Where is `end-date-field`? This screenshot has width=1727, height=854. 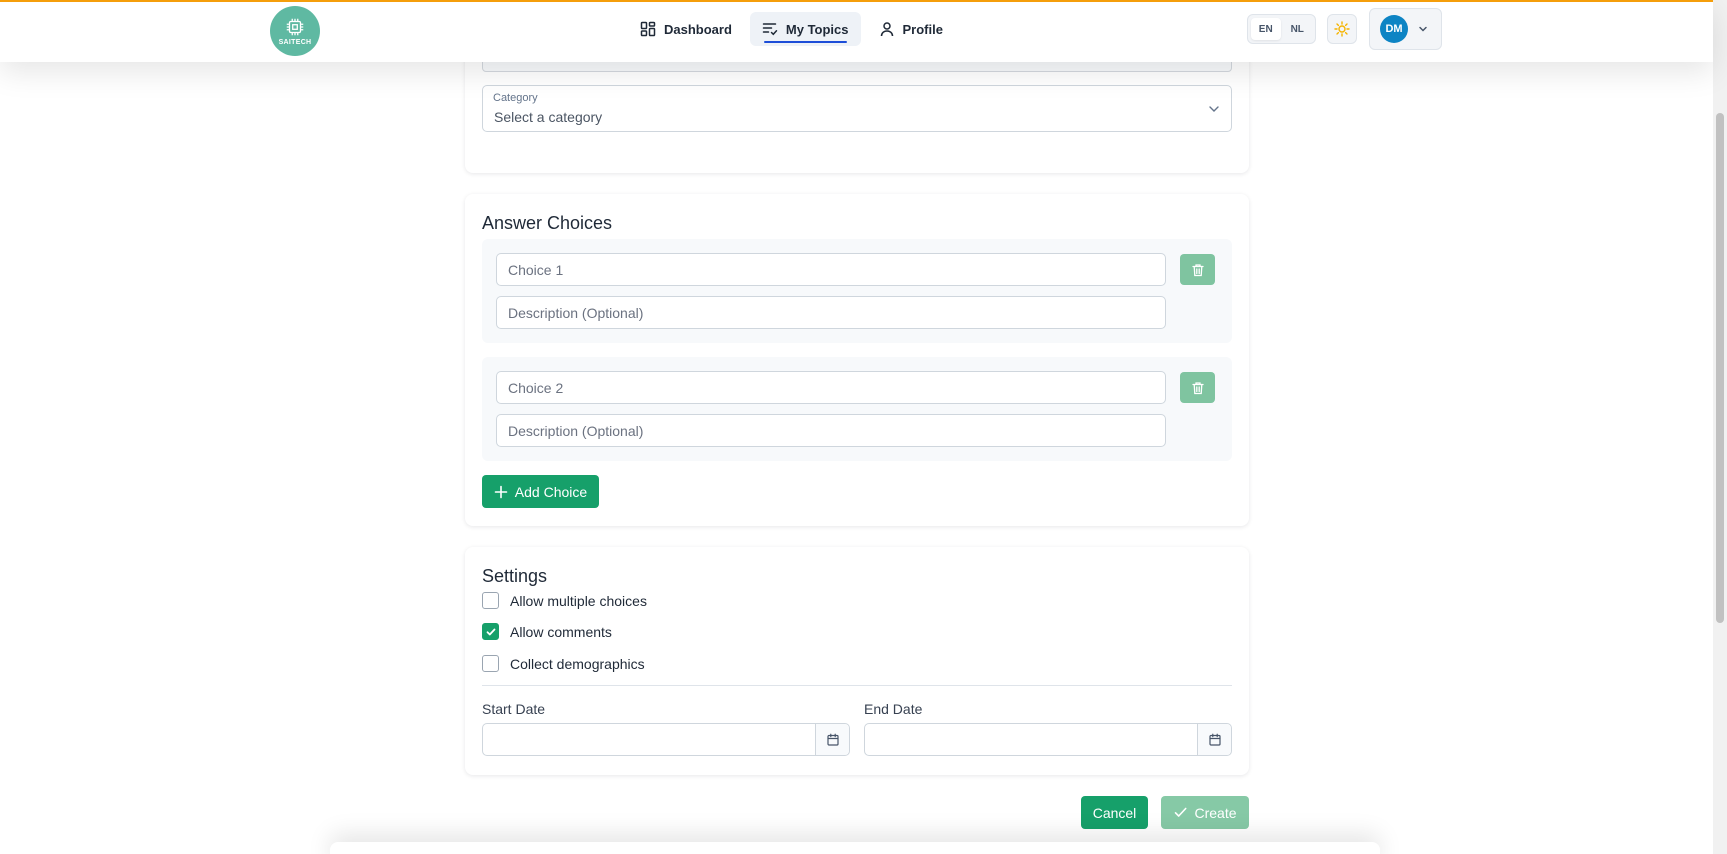 end-date-field is located at coordinates (1048, 739).